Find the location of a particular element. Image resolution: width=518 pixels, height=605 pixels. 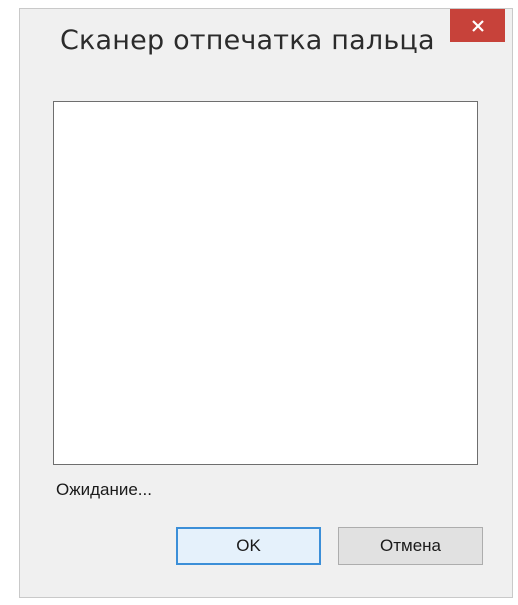

dialog-title: Сканер отпечатка пальца is located at coordinates (247, 40).